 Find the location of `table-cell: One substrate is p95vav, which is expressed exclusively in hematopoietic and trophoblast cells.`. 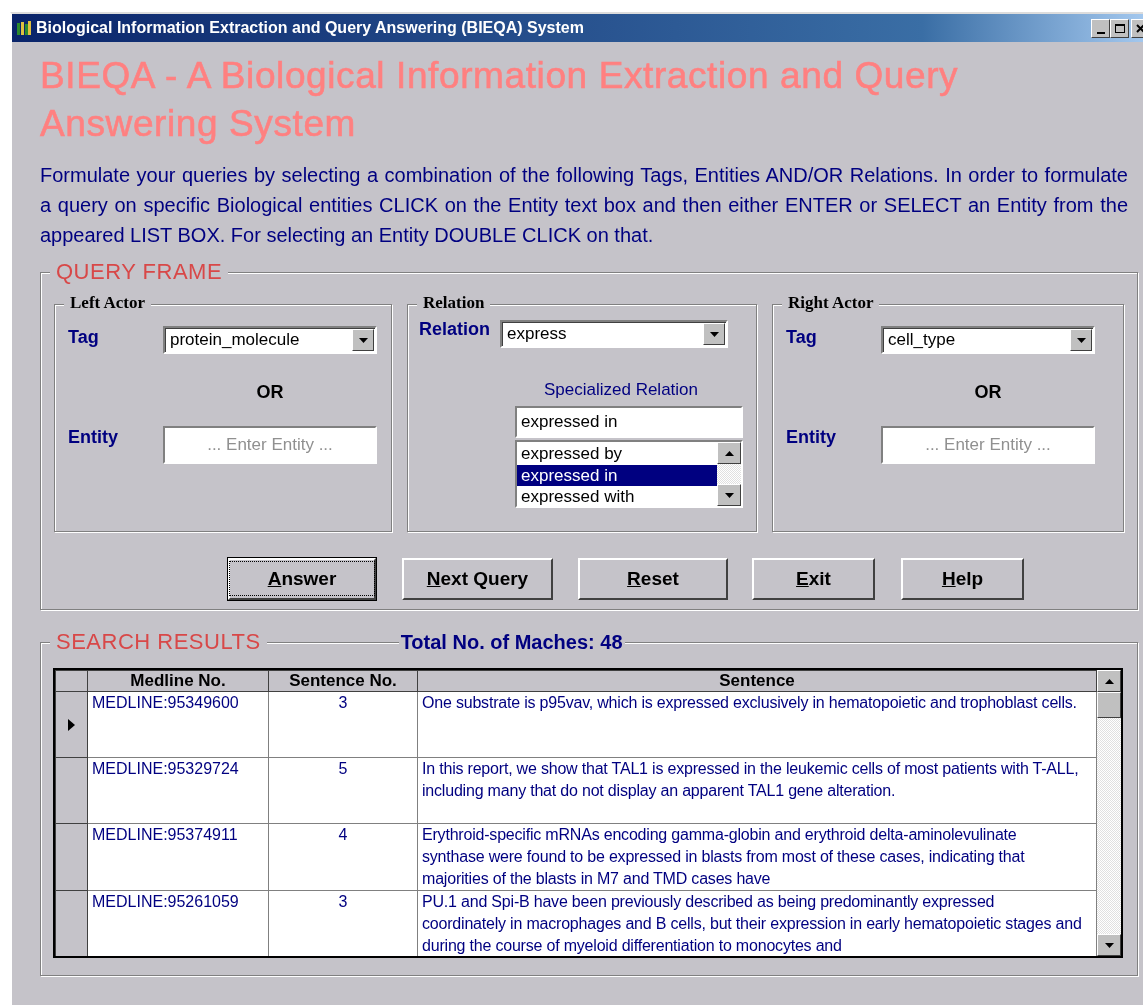

table-cell: One substrate is p95vav, which is expressed exclusively in hematopoietic and trophoblast cells. is located at coordinates (757, 724).